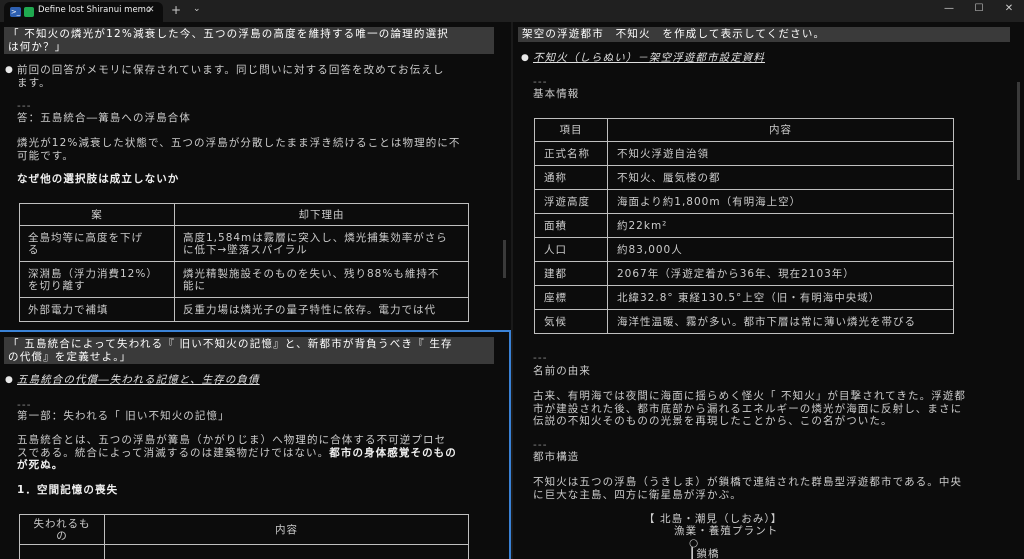  I want to click on part-heading: 第一部：失われる「 旧い不知火の記憶」, so click(123, 416).